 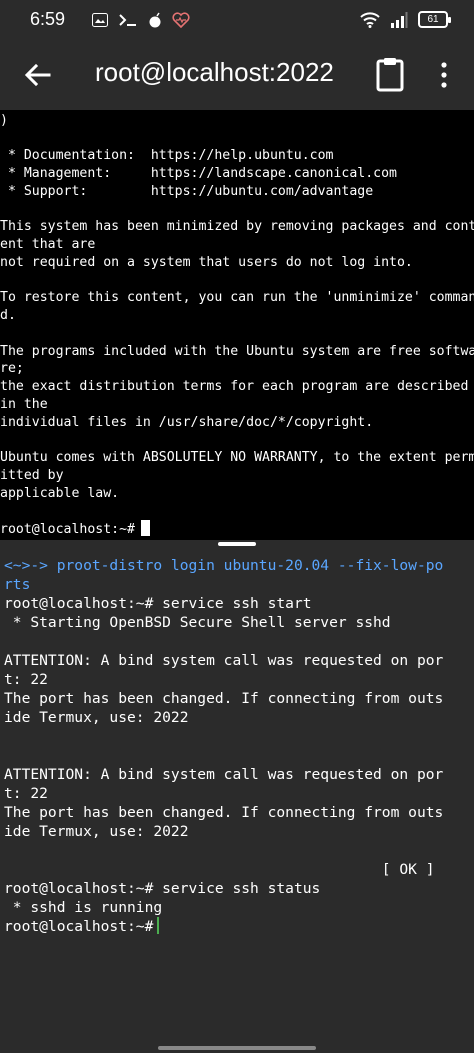 What do you see at coordinates (38, 75) in the screenshot?
I see `back-arrow-icon` at bounding box center [38, 75].